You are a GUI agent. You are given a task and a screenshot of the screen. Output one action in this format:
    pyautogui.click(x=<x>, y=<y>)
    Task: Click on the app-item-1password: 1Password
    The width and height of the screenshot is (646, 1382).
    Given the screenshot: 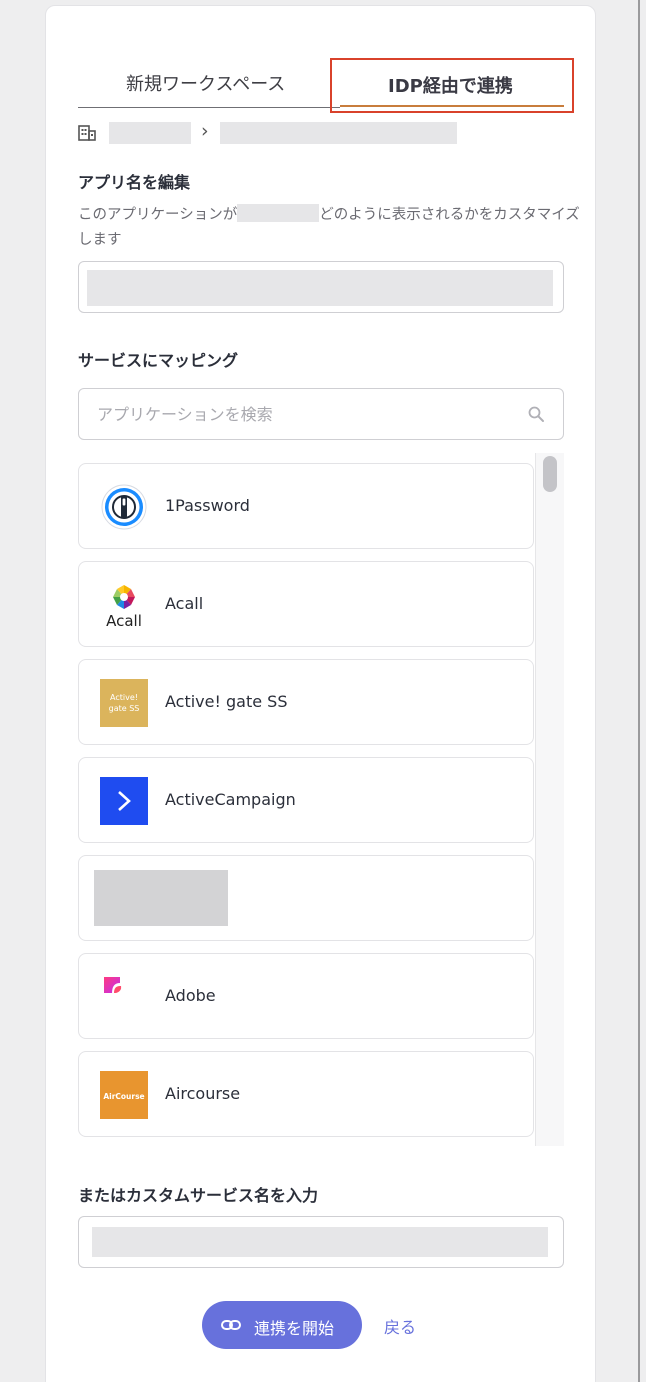 What is the action you would take?
    pyautogui.click(x=306, y=506)
    